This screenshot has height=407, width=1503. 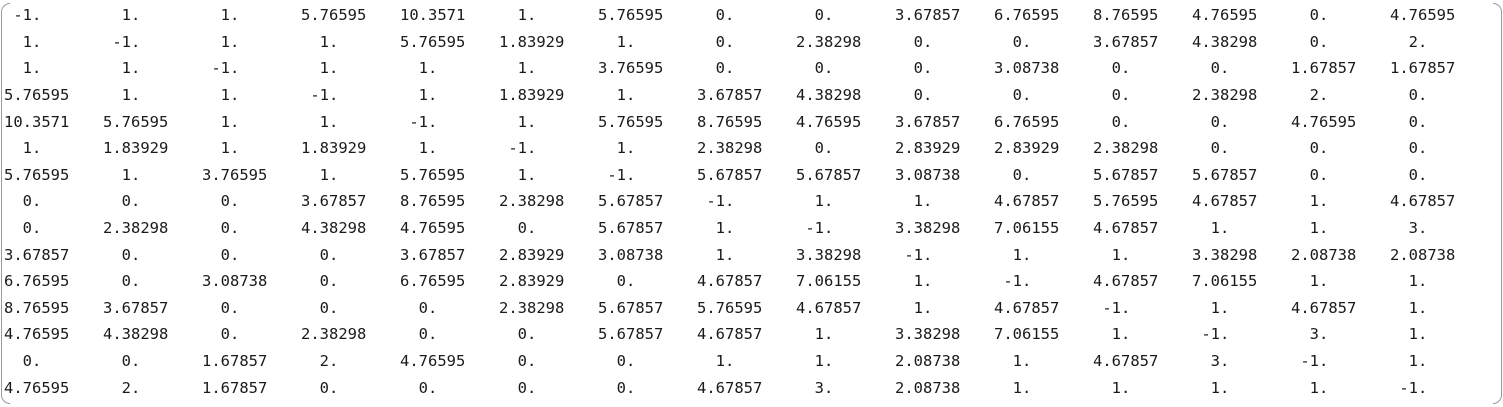 I want to click on matrix-cell: 2., so click(x=1310, y=95).